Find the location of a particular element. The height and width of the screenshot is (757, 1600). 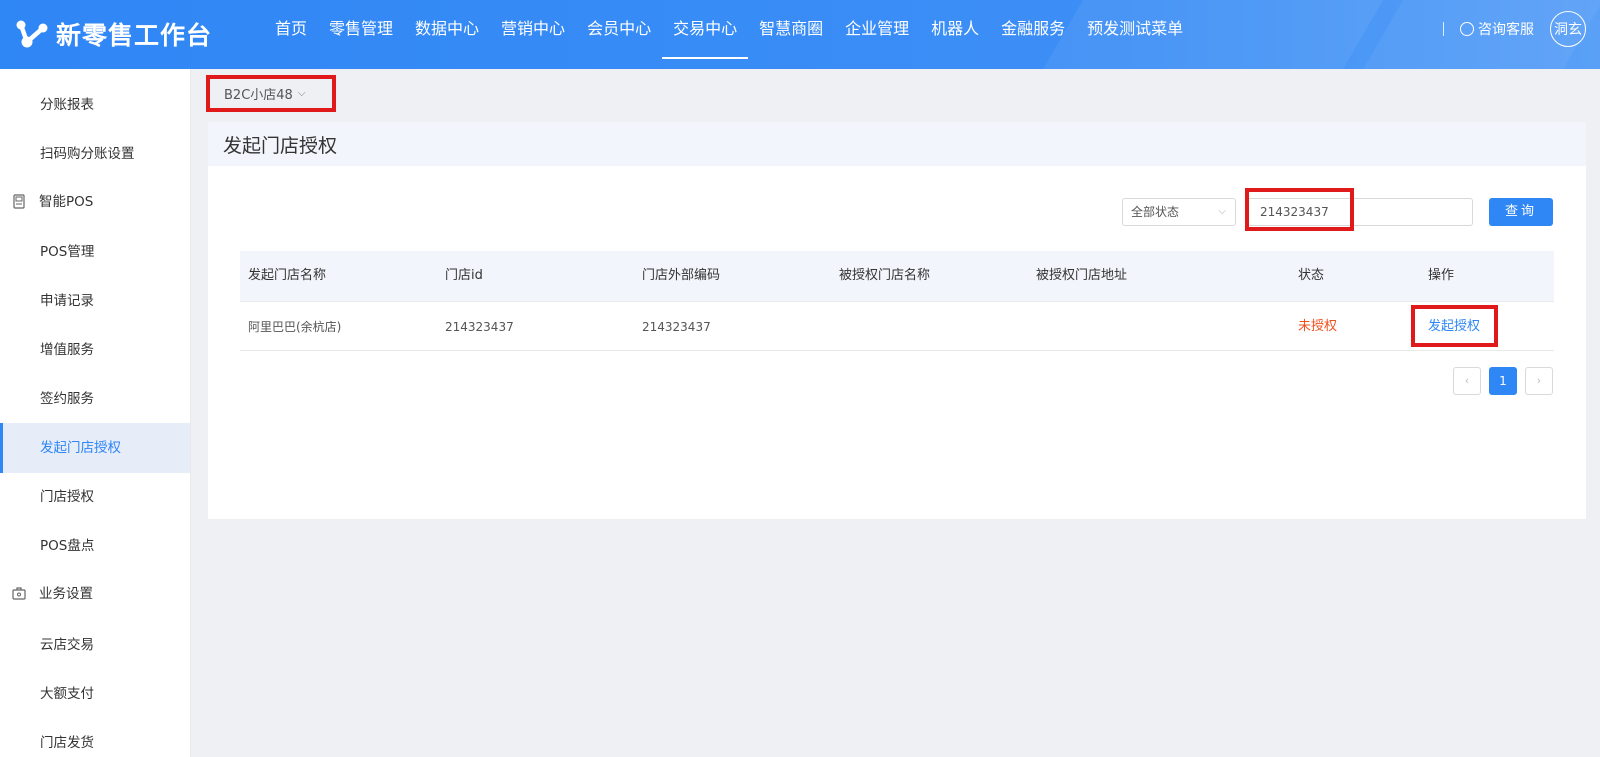

column-header: 门店id is located at coordinates (464, 275).